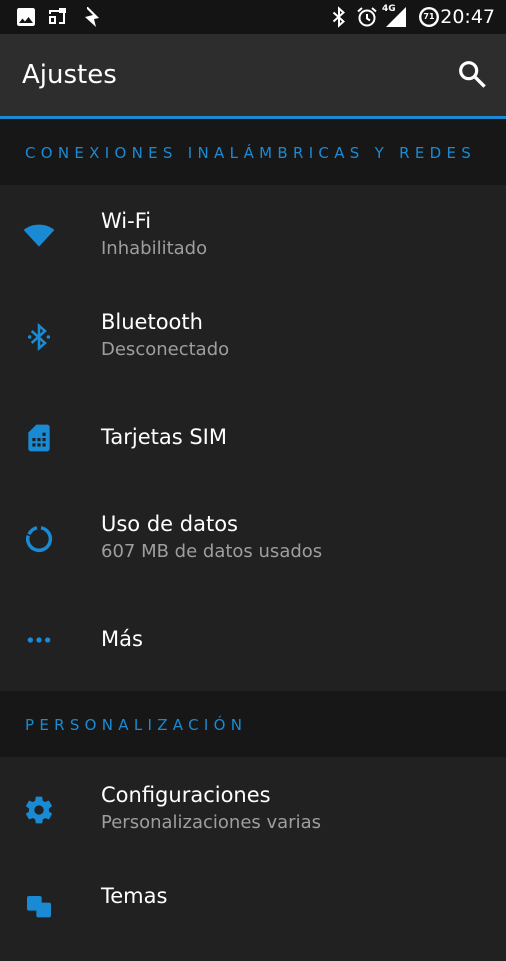  Describe the element at coordinates (136, 725) in the screenshot. I see `section-header-label: PERSONALIZACIÓN` at that location.